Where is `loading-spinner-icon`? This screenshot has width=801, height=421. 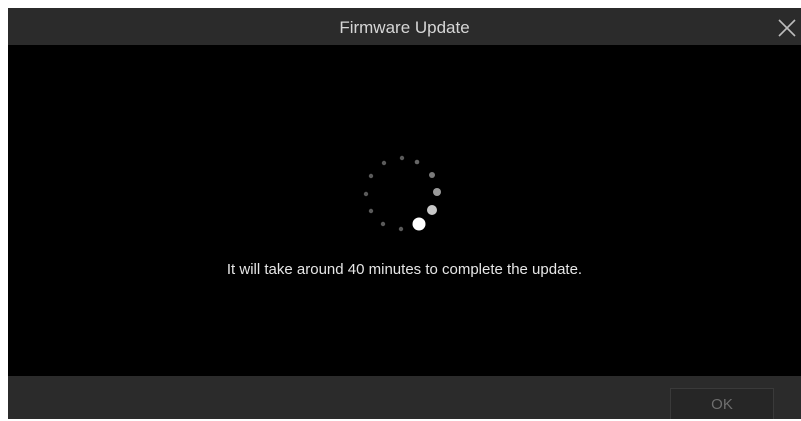
loading-spinner-icon is located at coordinates (402, 193).